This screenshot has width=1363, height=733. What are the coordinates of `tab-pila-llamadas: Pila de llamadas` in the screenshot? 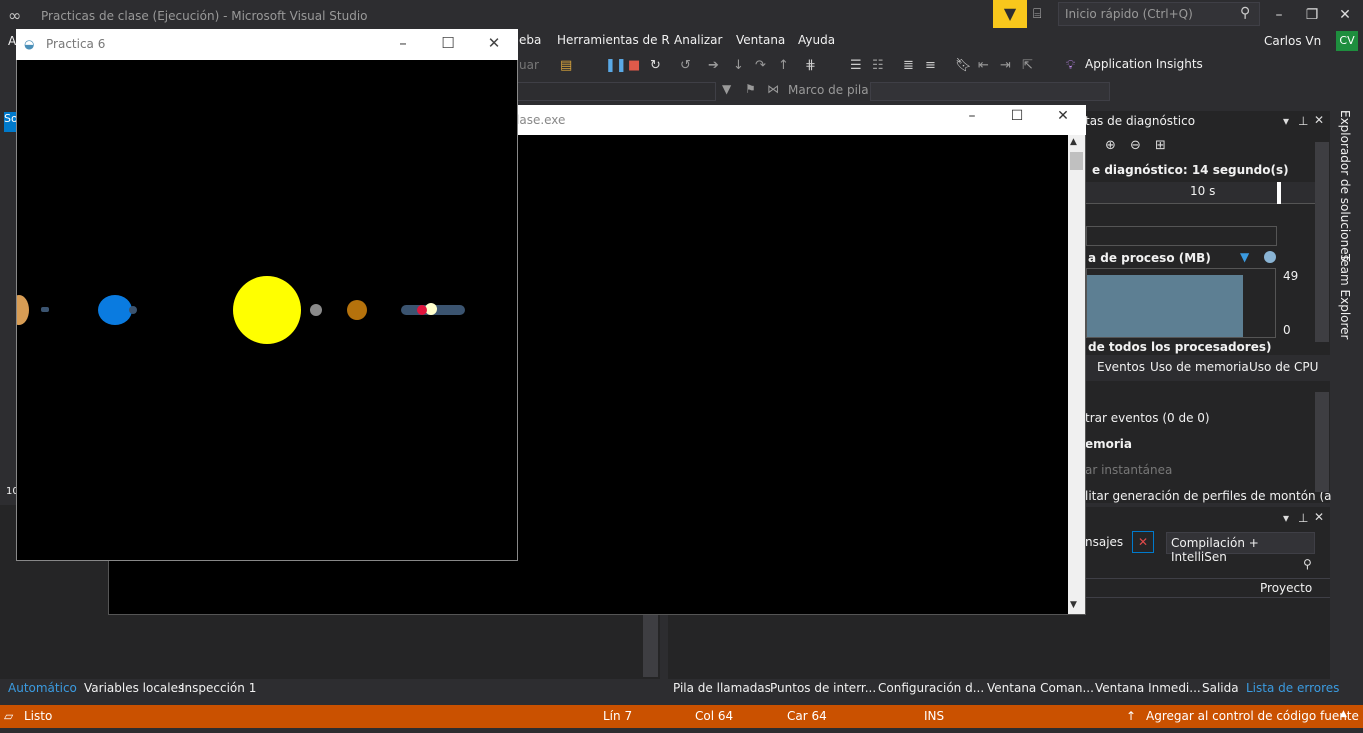 It's located at (722, 688).